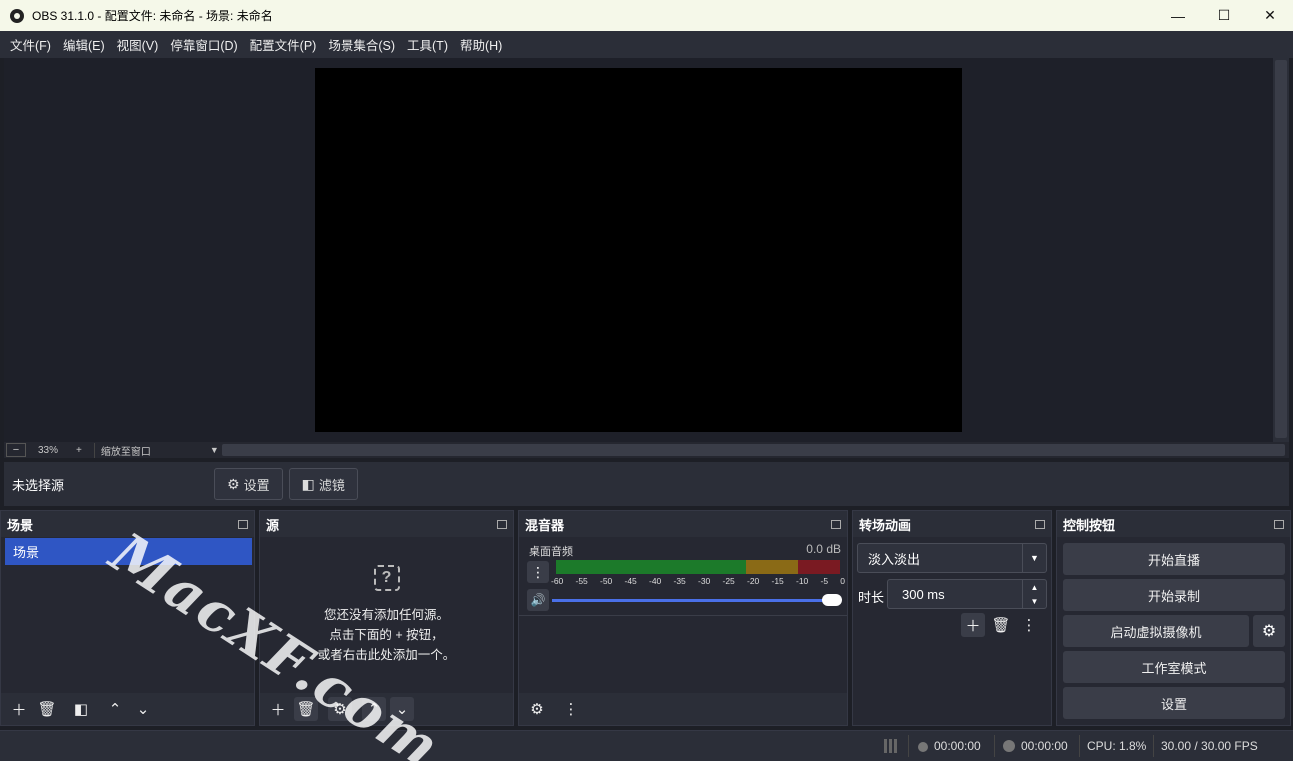 This screenshot has height=761, width=1293. Describe the element at coordinates (148, 450) in the screenshot. I see `zoom-mode-select: 缩放至窗口` at that location.